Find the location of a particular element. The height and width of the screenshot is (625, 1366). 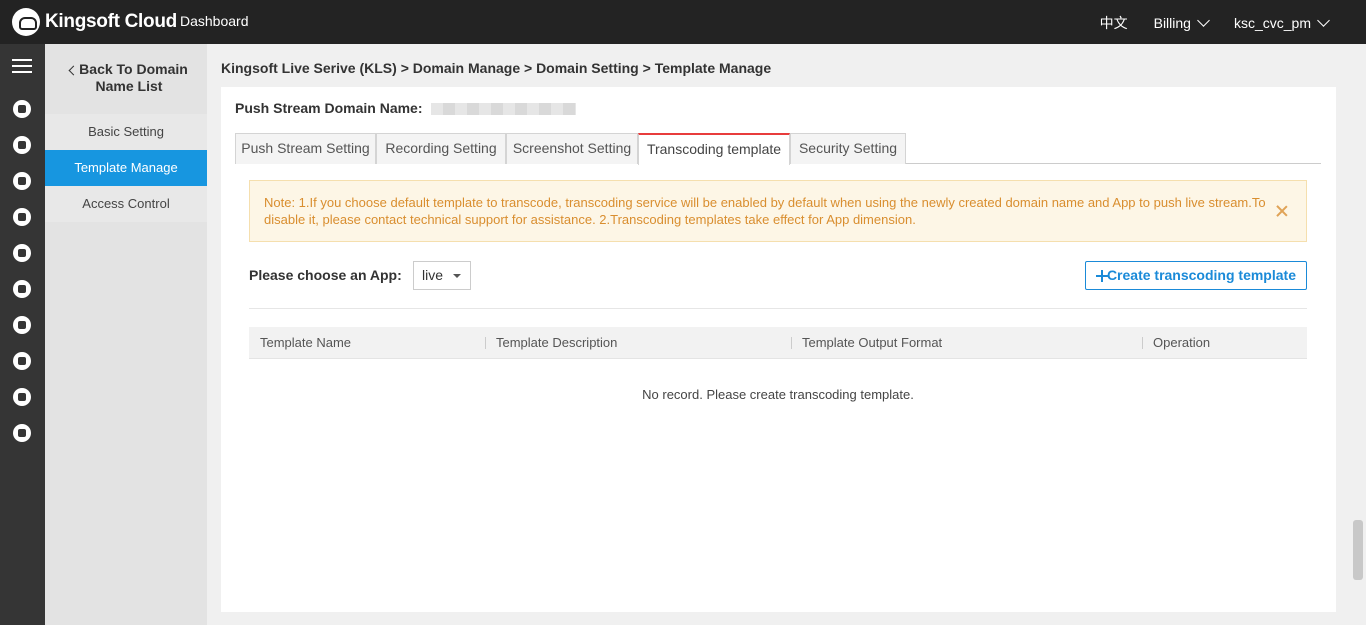

back-to-domain-list-link: Back To Domain Name List is located at coordinates (126, 79).